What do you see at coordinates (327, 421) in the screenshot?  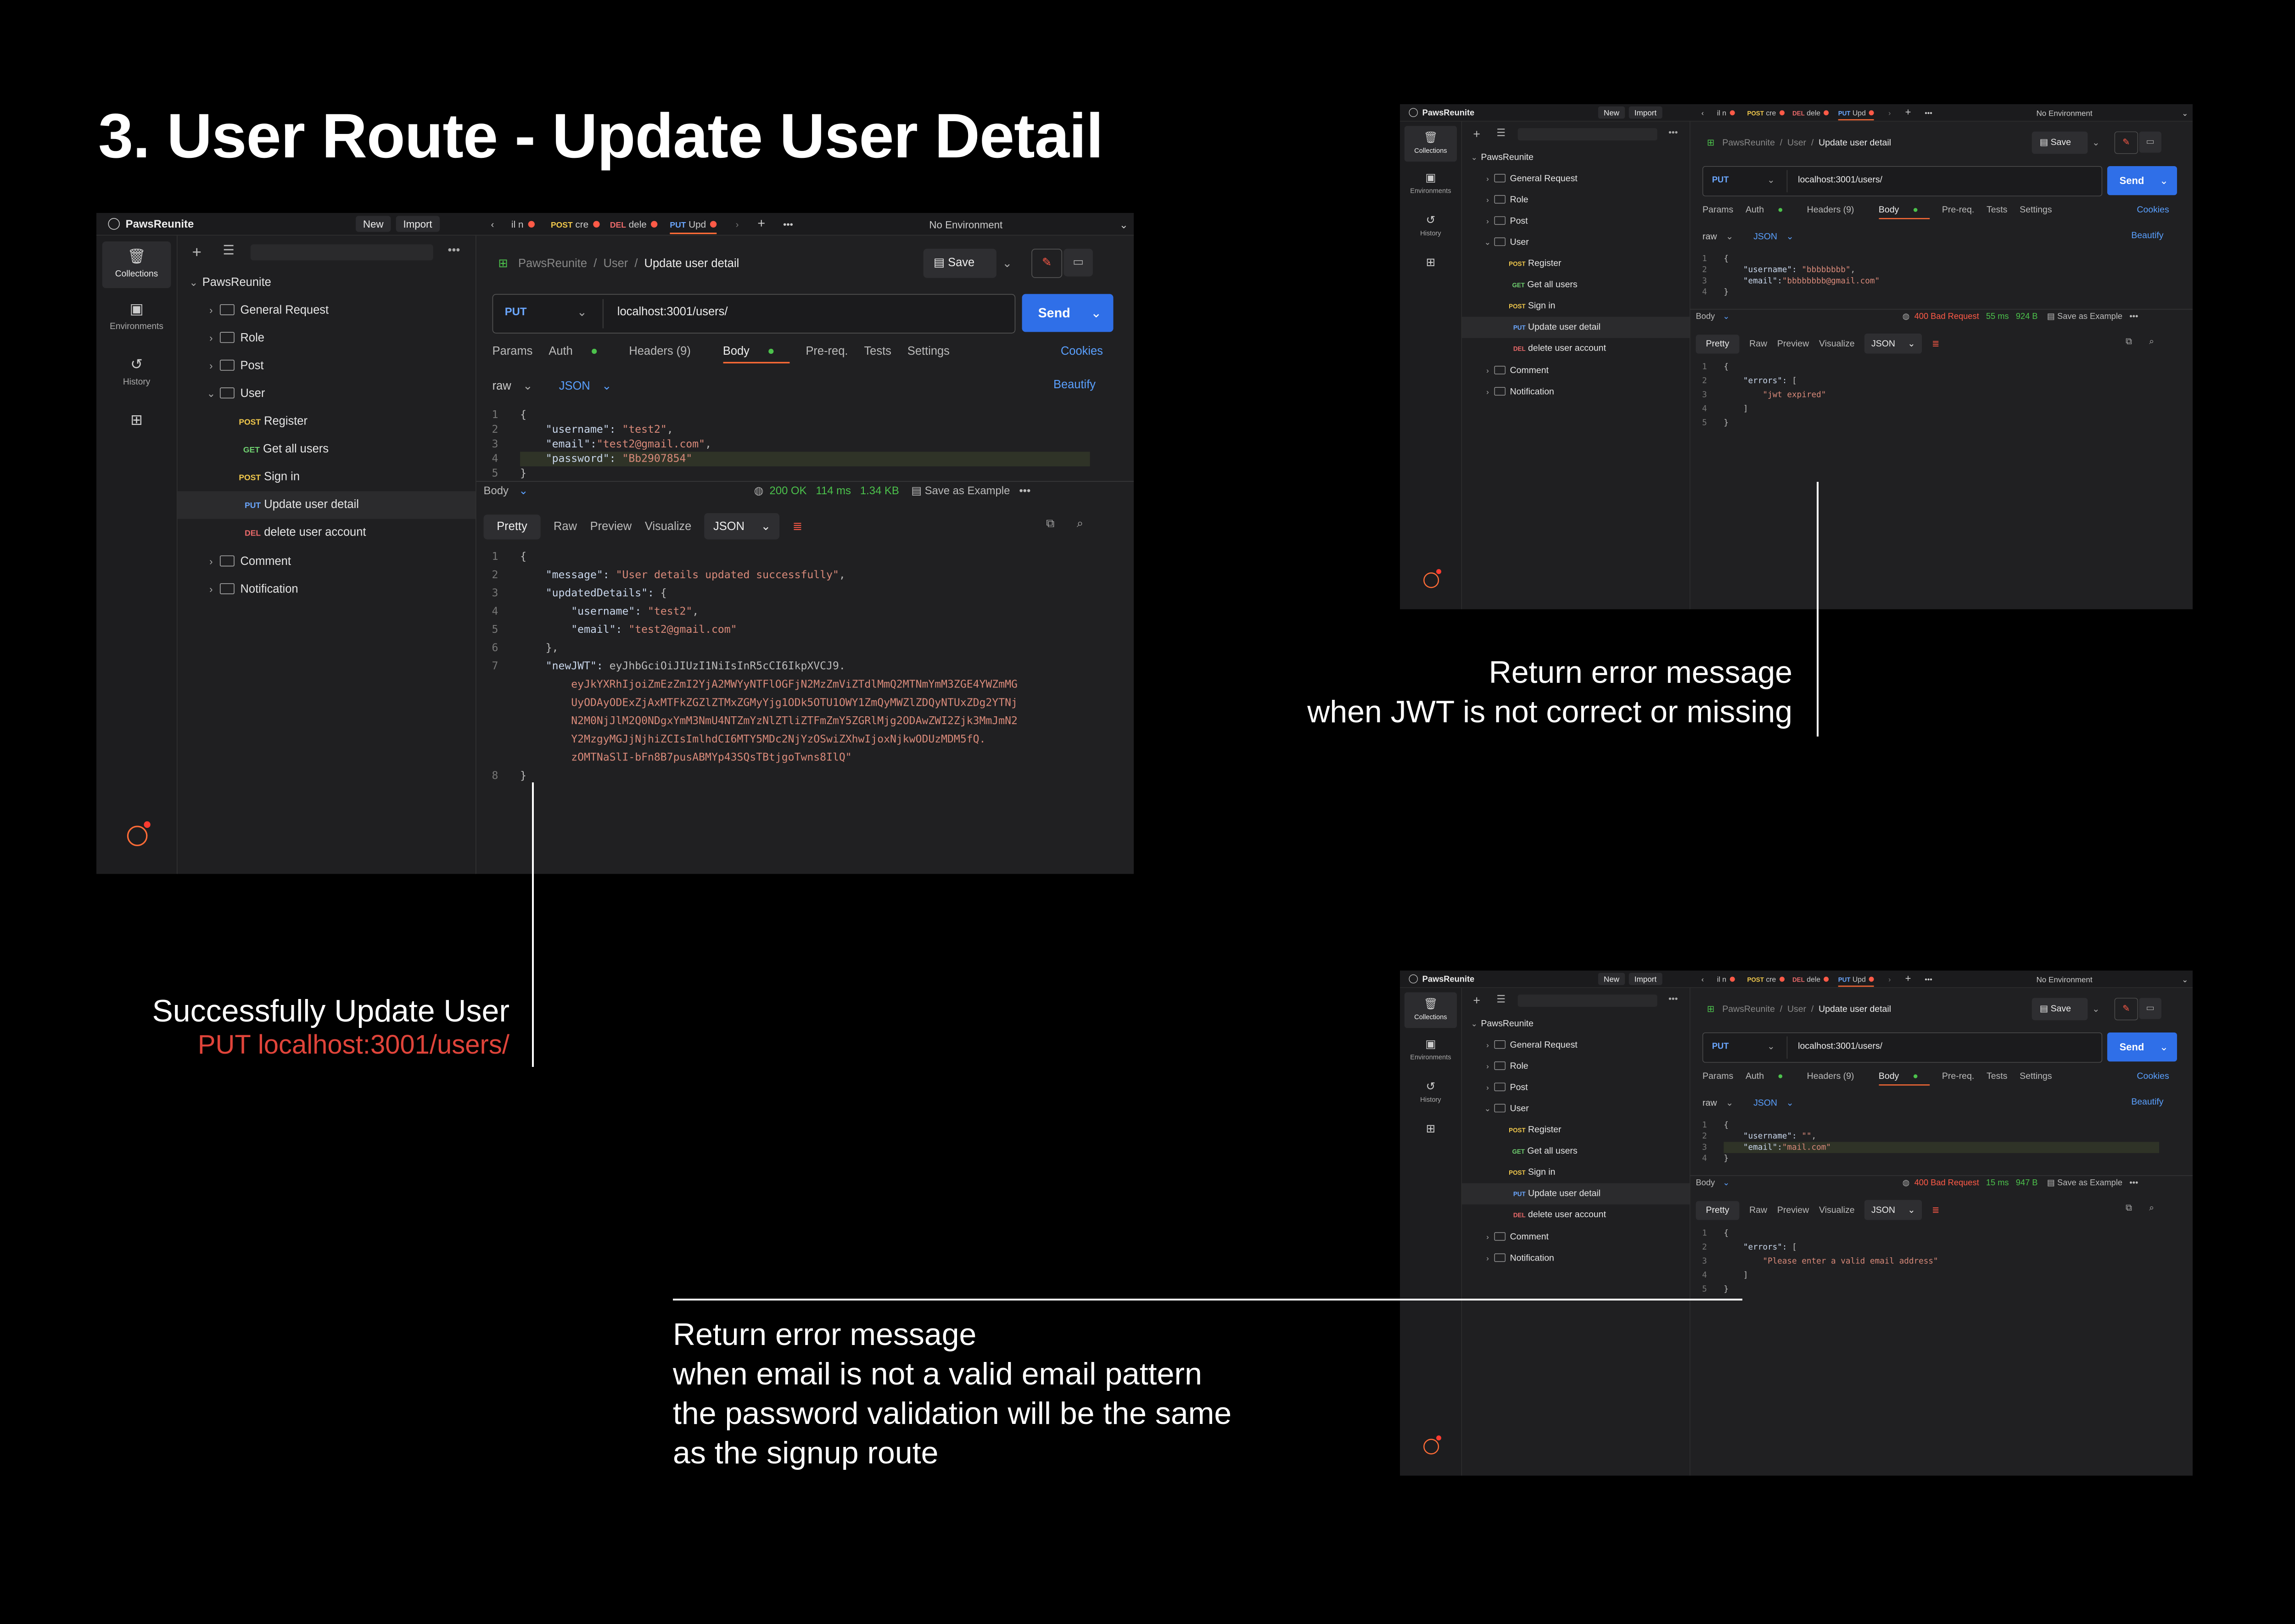 I see `tree-register: POST Register` at bounding box center [327, 421].